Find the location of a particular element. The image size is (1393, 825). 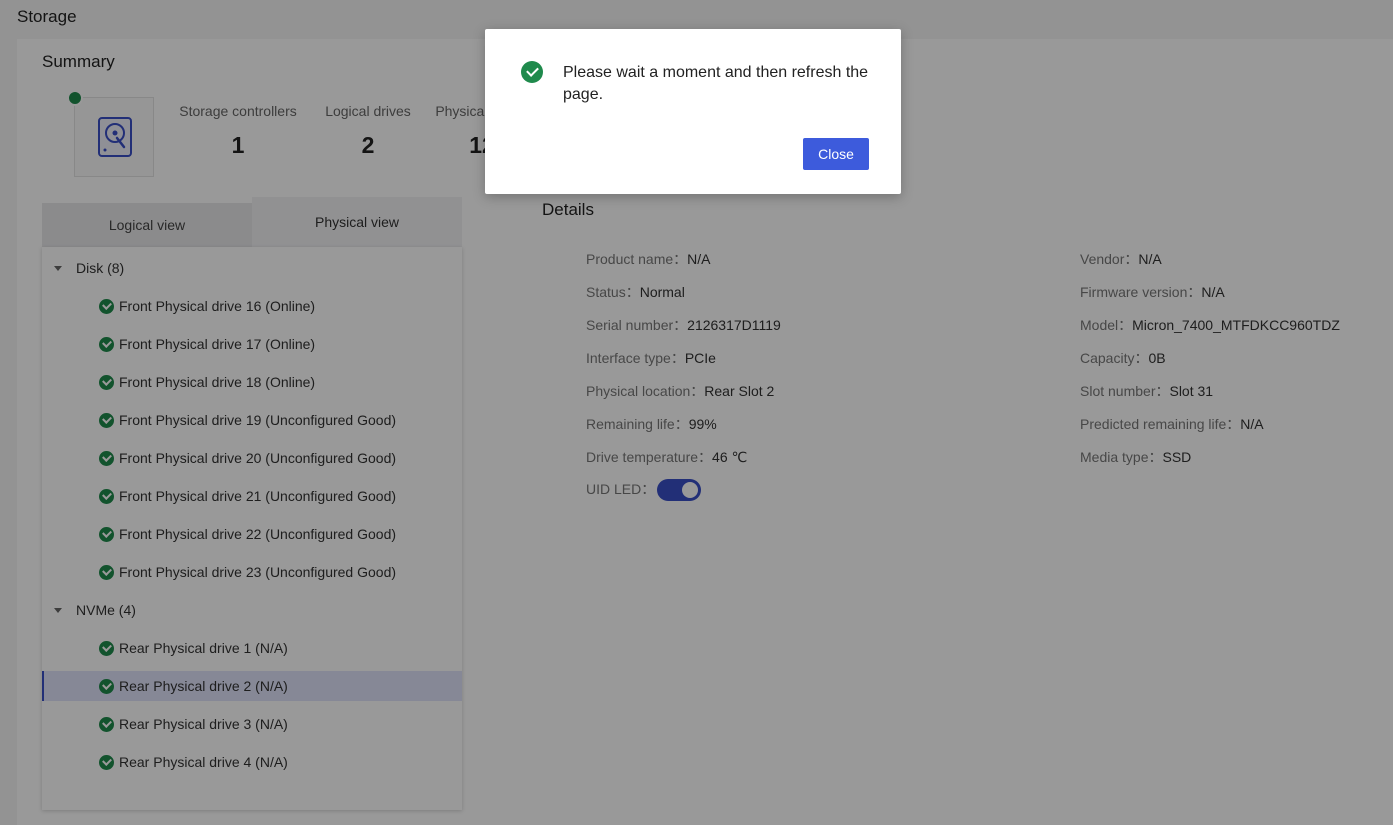

close-button: Close is located at coordinates (836, 154).